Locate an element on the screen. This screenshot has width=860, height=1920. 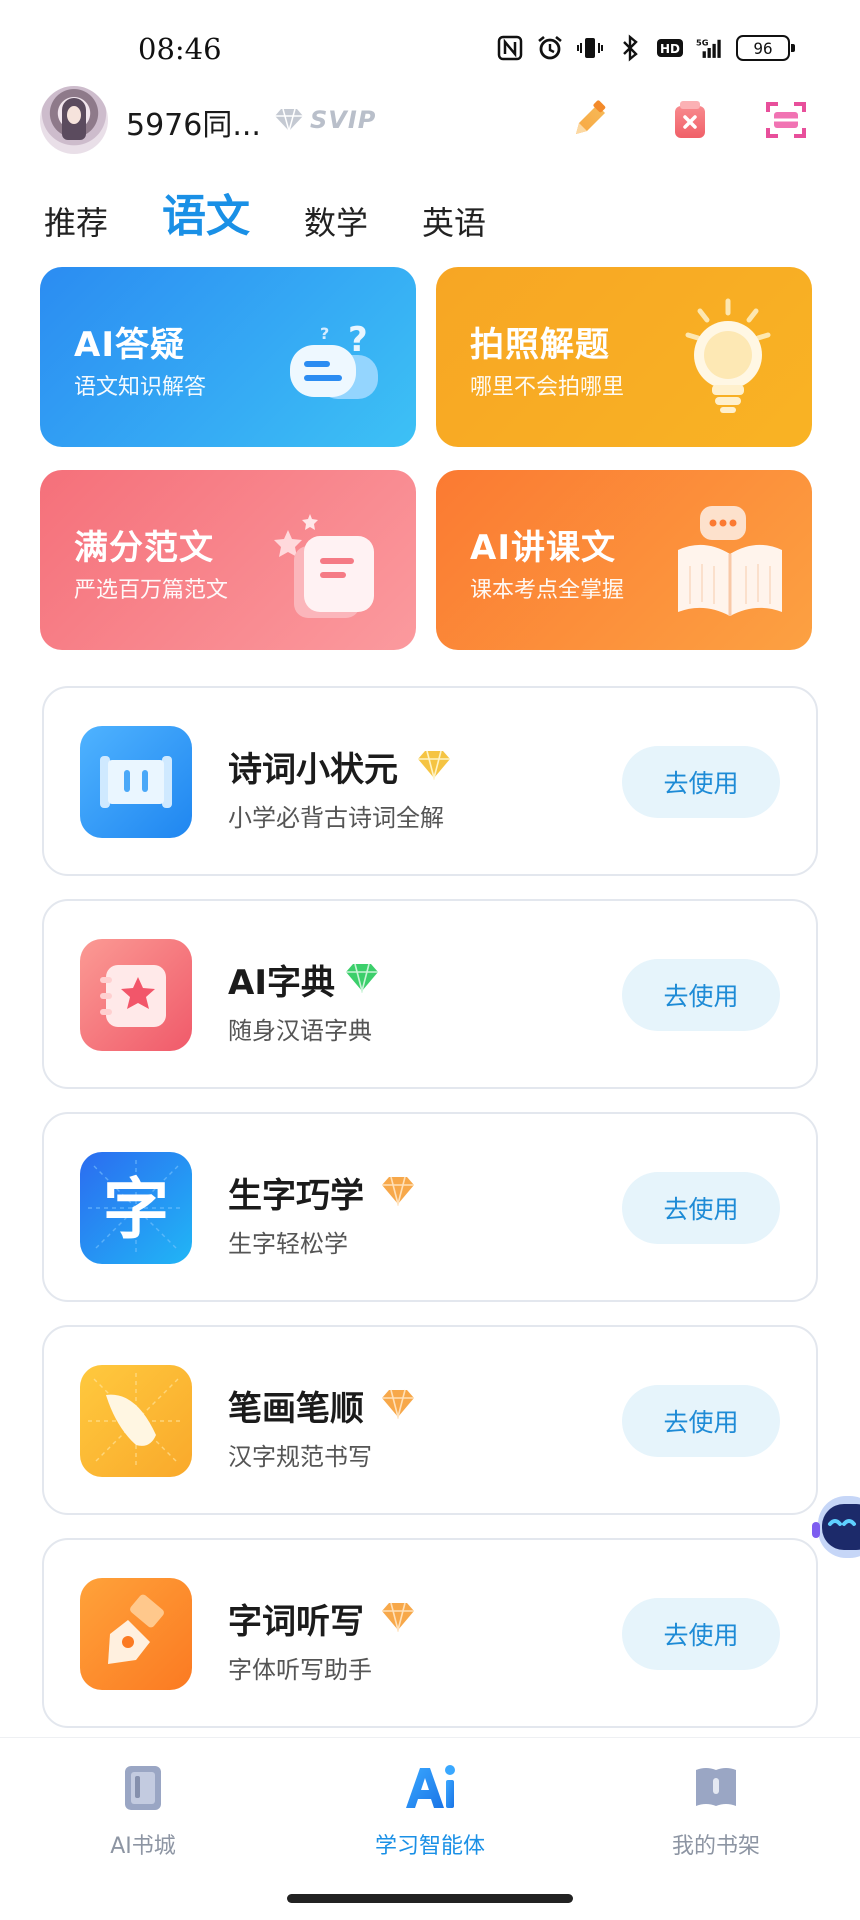
vibrate-icon is located at coordinates (590, 48).